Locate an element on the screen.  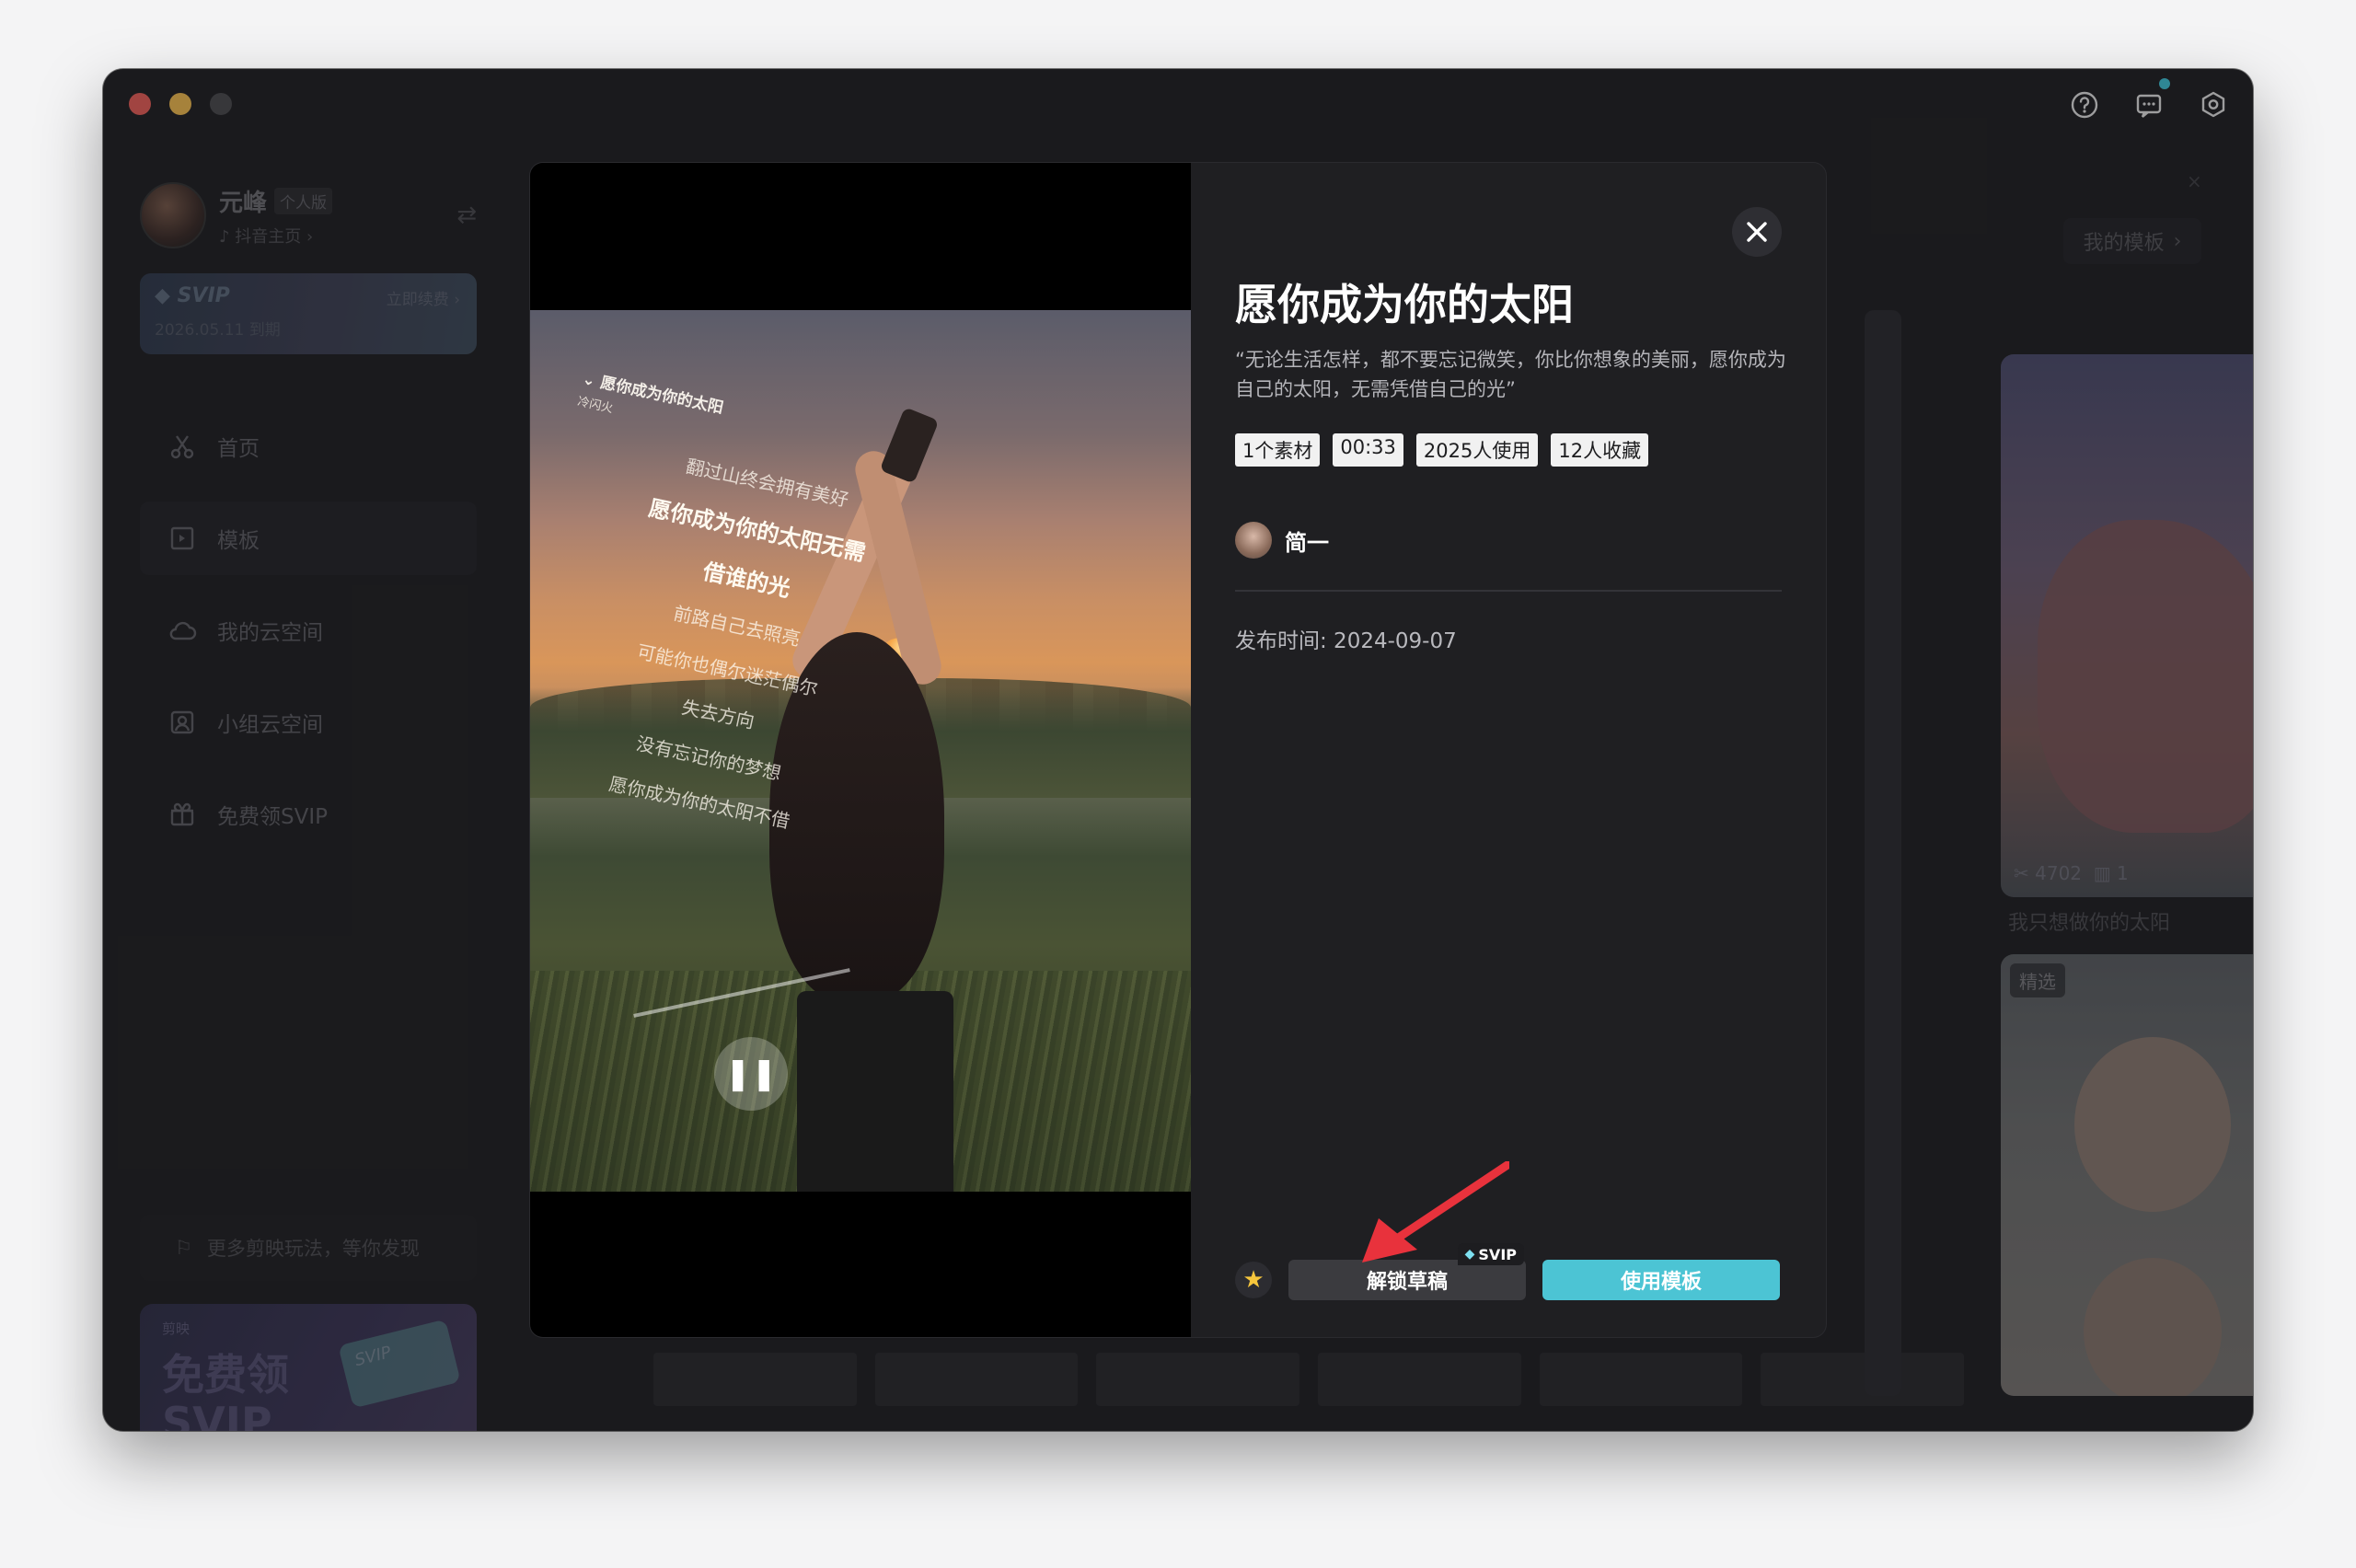
template-tags: 1个素材 00:33 2025人使用 12人收藏 is located at coordinates (1442, 450).